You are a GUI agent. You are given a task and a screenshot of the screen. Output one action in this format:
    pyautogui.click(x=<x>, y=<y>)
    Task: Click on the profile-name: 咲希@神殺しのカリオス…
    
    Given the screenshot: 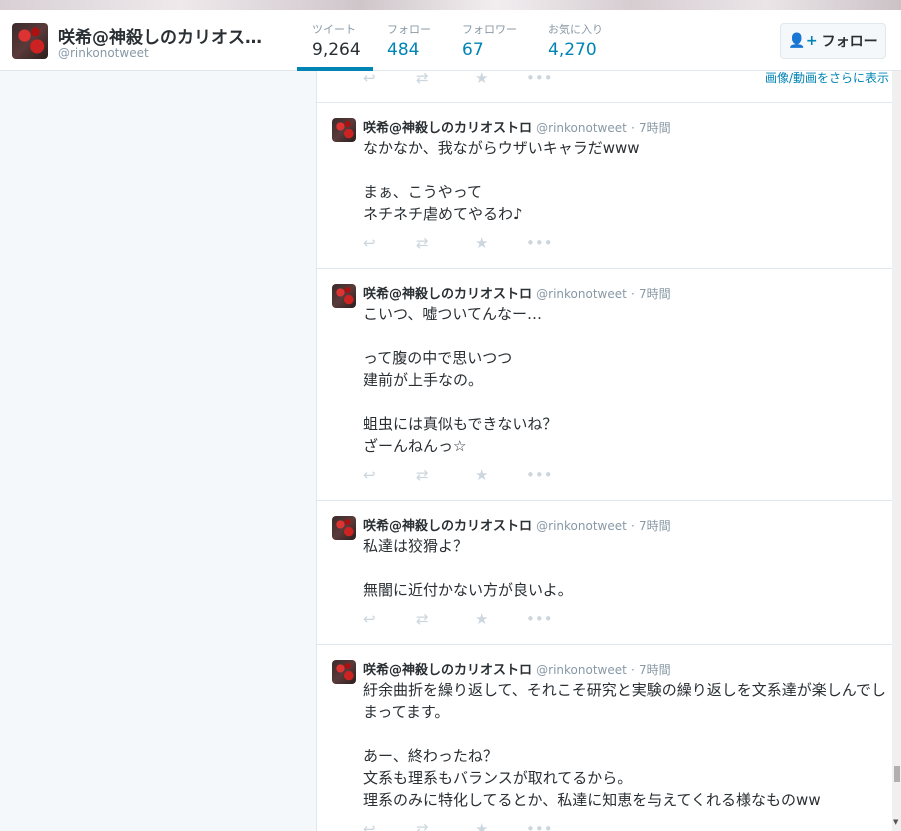 What is the action you would take?
    pyautogui.click(x=165, y=35)
    